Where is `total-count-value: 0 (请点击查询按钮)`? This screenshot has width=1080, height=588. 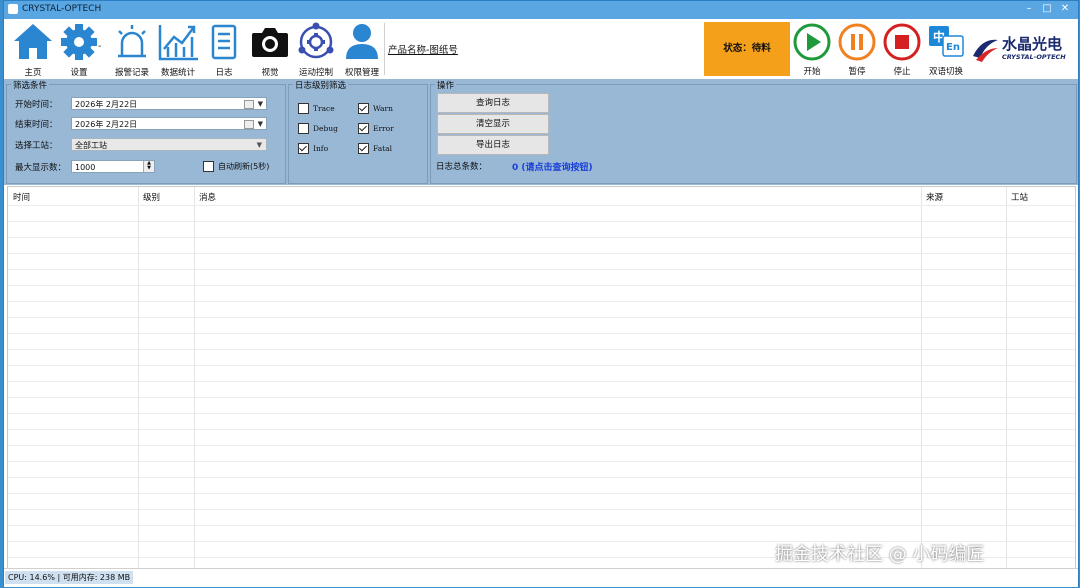
total-count-value: 0 (请点击查询按钮) is located at coordinates (552, 168).